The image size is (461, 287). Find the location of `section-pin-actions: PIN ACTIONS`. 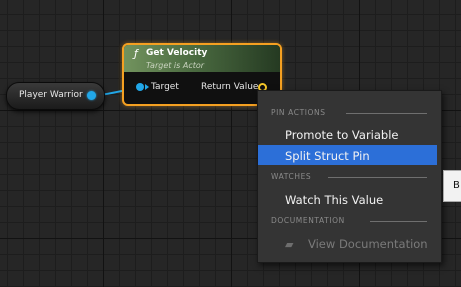

section-pin-actions: PIN ACTIONS is located at coordinates (349, 113).